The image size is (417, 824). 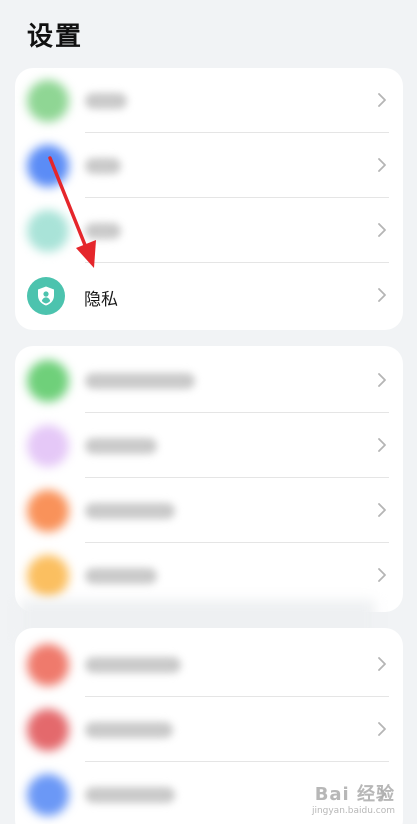 I want to click on purple-app-icon, so click(x=48, y=446).